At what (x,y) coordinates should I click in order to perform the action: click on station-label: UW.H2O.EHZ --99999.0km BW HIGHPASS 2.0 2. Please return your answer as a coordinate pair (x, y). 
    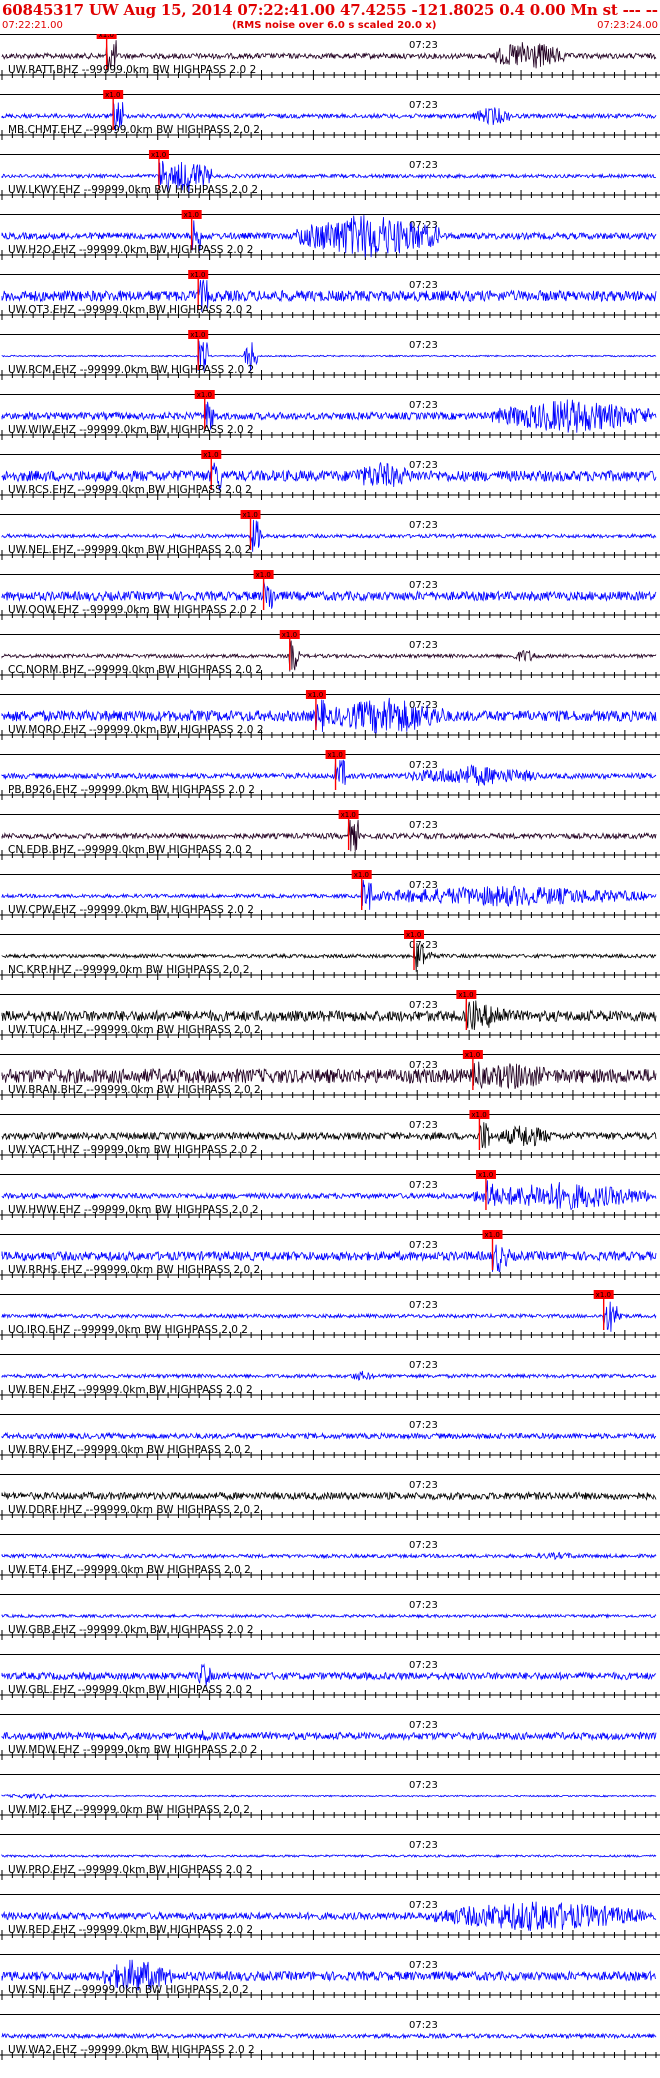
    Looking at the image, I should click on (130, 250).